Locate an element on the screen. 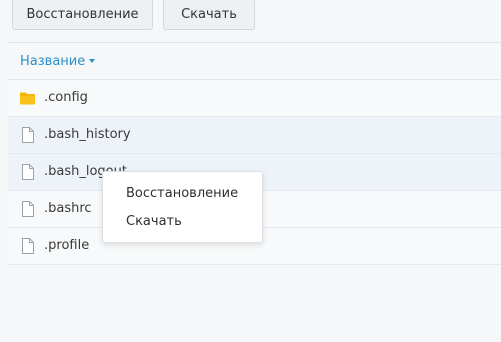 The width and height of the screenshot is (501, 342). item-name: .bashrc is located at coordinates (68, 208).